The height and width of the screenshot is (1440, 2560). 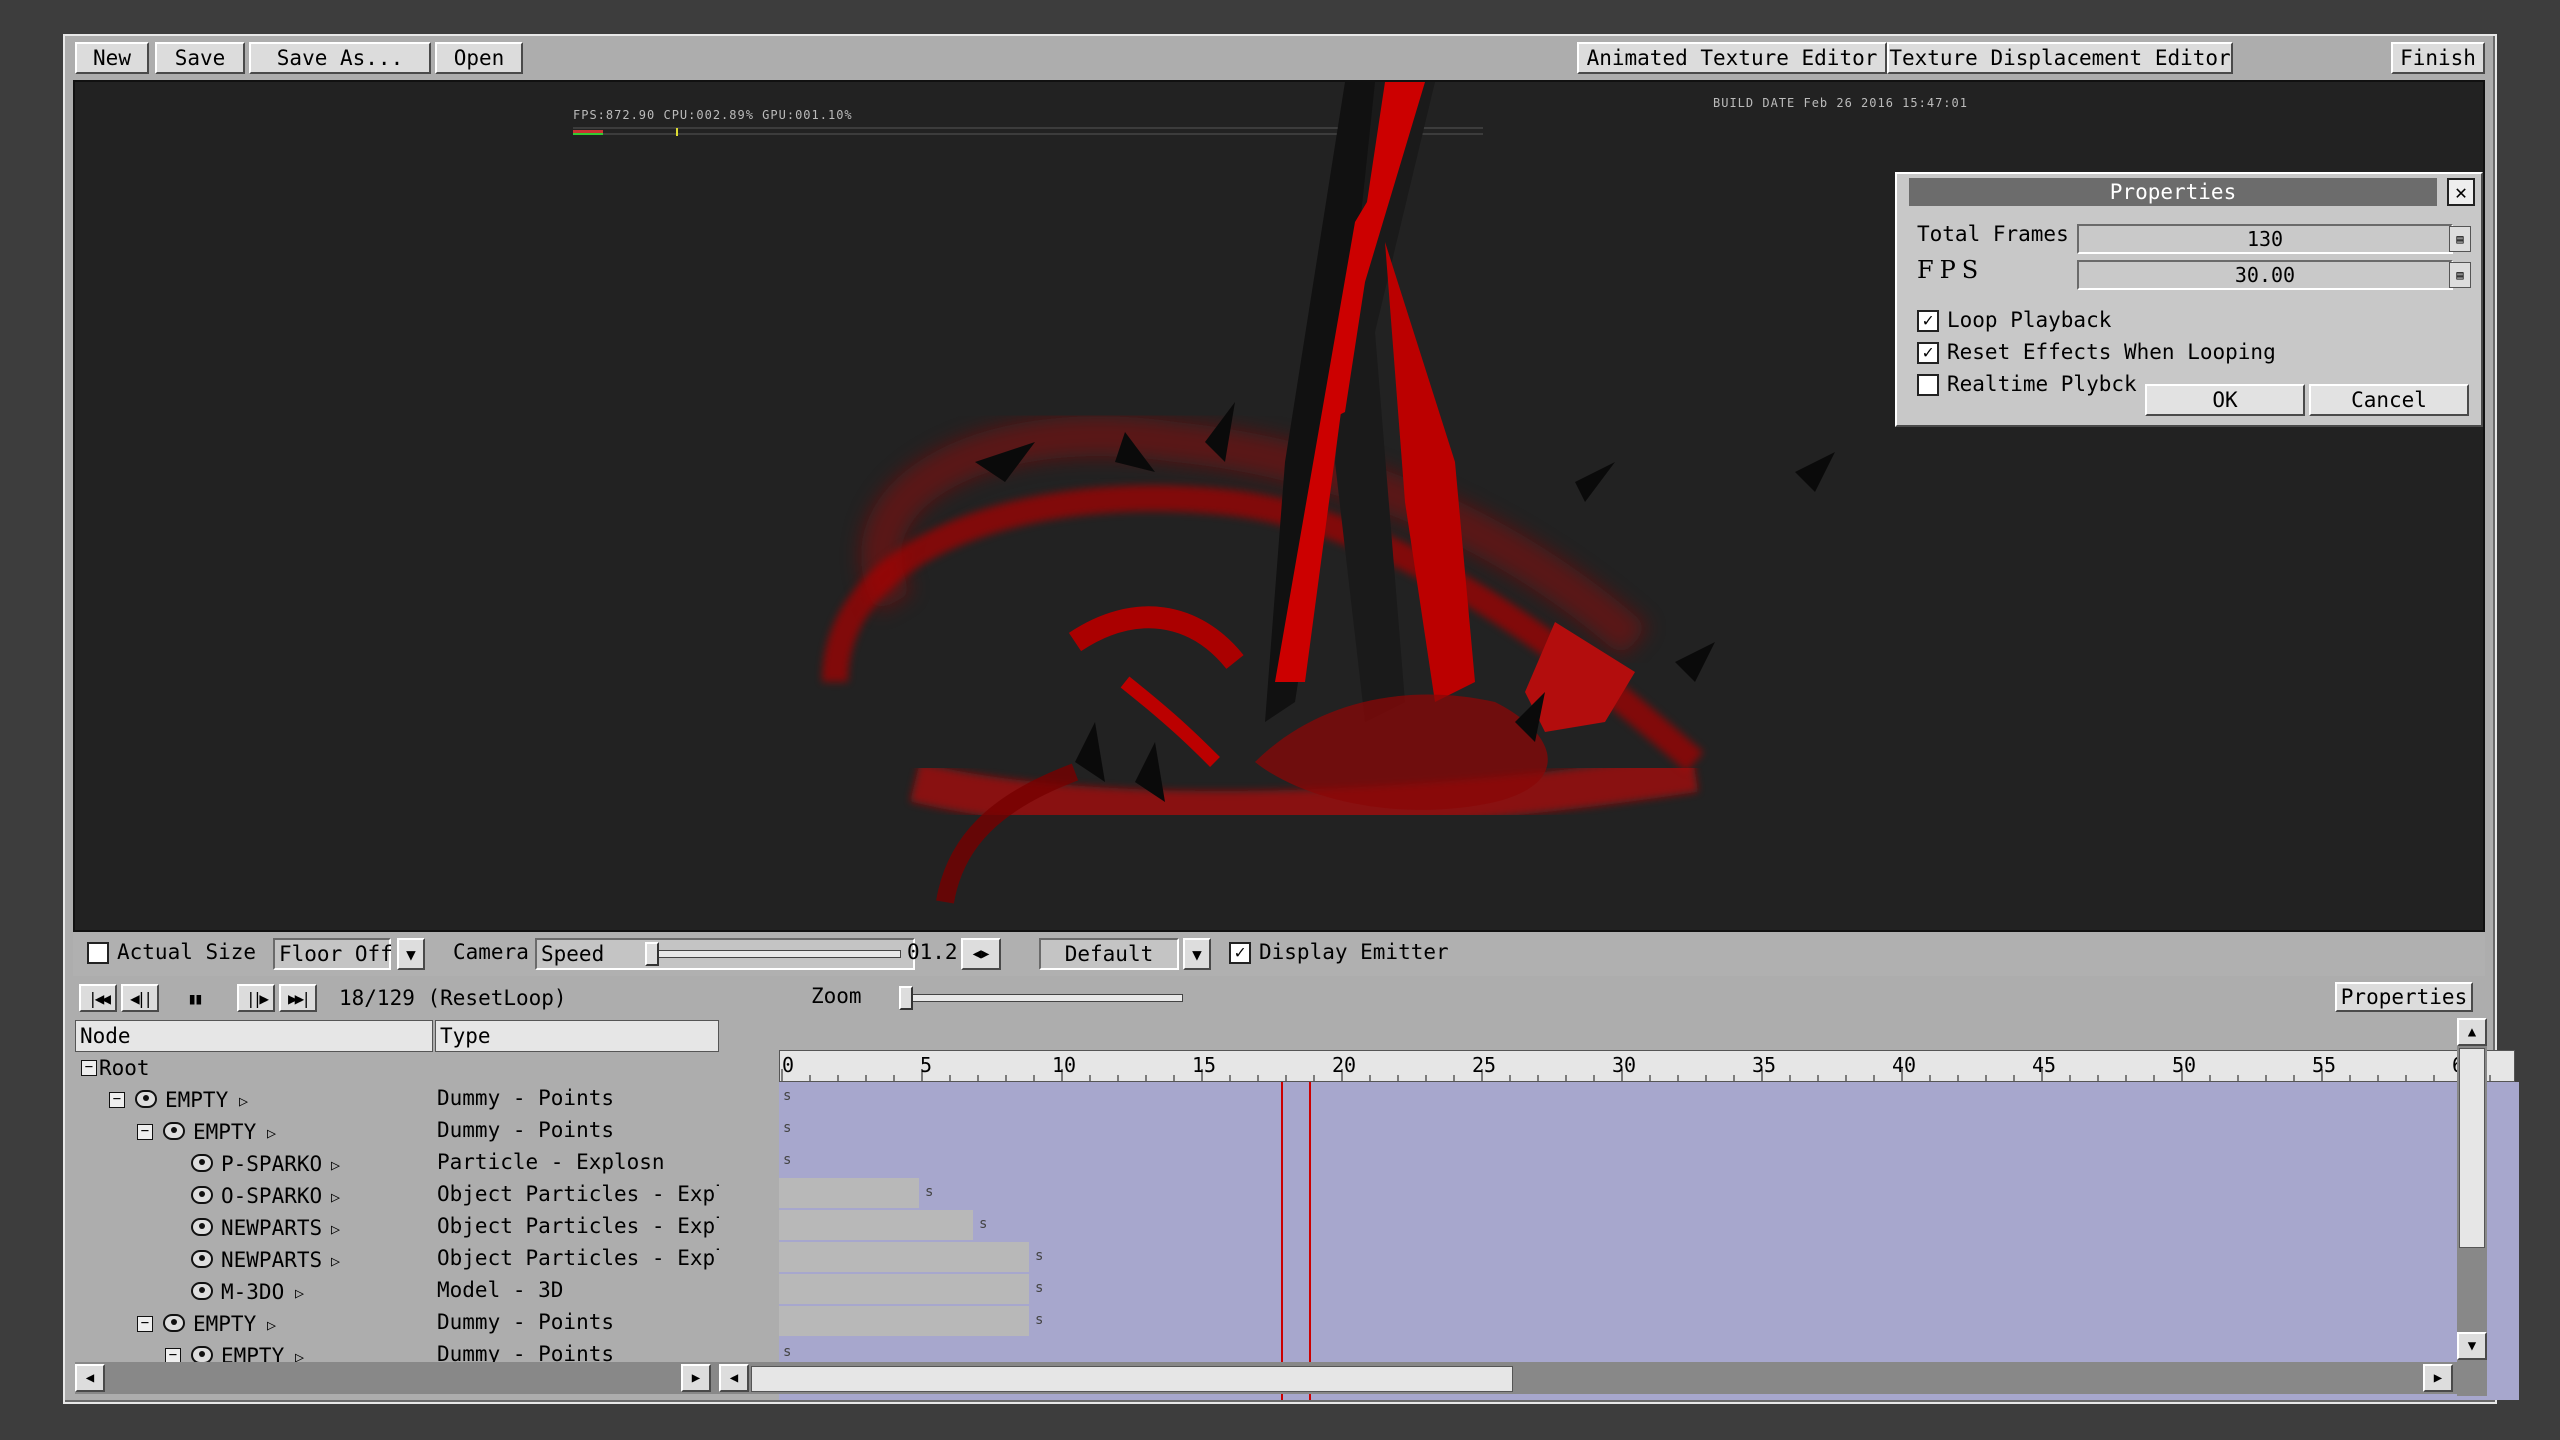 What do you see at coordinates (333, 954) in the screenshot?
I see `floor-dropdown: Floor Off` at bounding box center [333, 954].